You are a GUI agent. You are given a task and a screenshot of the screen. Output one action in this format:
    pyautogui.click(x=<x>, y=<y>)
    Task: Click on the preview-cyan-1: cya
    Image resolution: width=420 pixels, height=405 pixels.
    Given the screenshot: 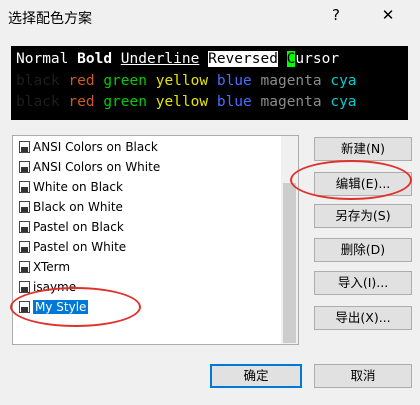 What is the action you would take?
    pyautogui.click(x=343, y=81)
    